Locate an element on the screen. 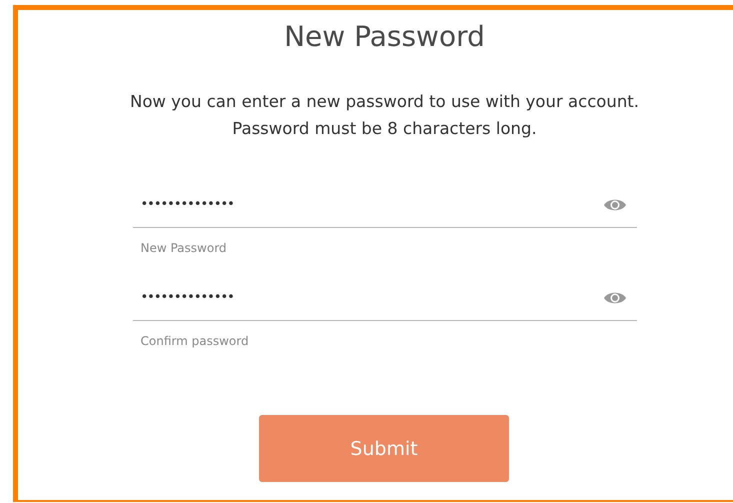 The width and height of the screenshot is (733, 503). field-label: Confirm password is located at coordinates (194, 341).